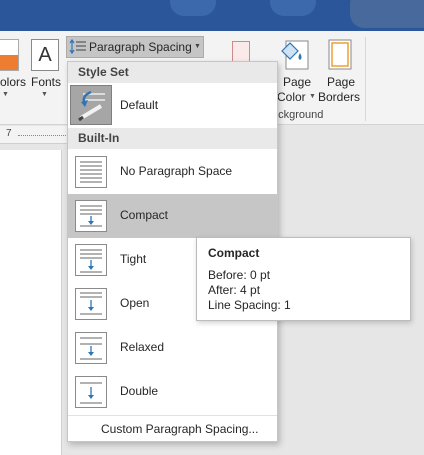 The width and height of the screenshot is (424, 455). Describe the element at coordinates (91, 260) in the screenshot. I see `tight-spacing-icon` at that location.